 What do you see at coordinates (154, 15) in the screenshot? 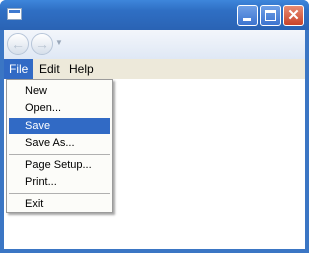
I see `title-bar: ✕` at bounding box center [154, 15].